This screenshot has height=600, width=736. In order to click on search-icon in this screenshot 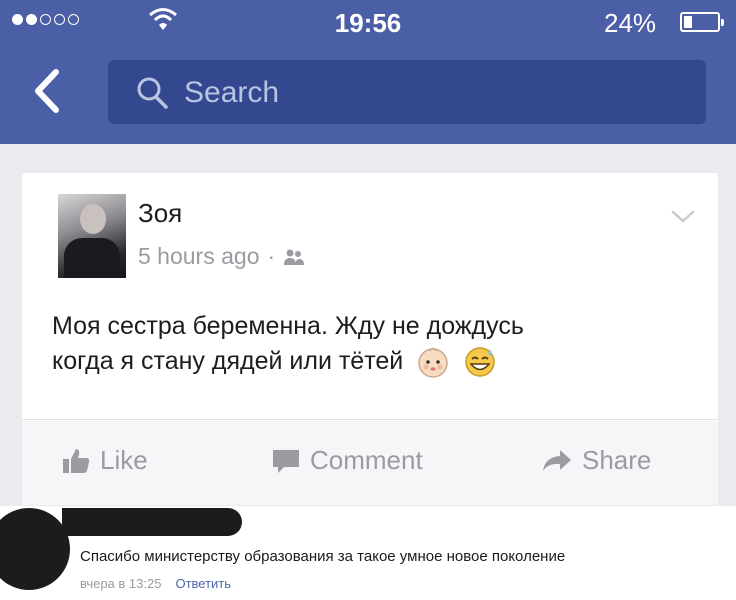, I will do `click(152, 93)`.